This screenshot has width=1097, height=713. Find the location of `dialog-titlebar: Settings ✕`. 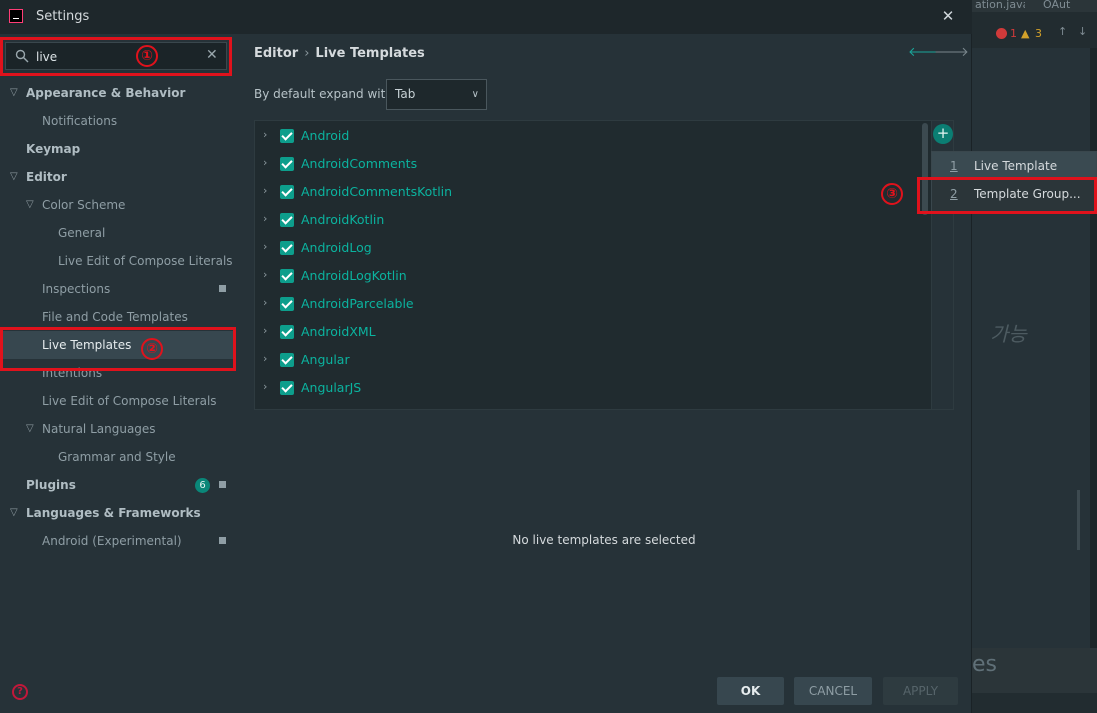

dialog-titlebar: Settings ✕ is located at coordinates (486, 17).